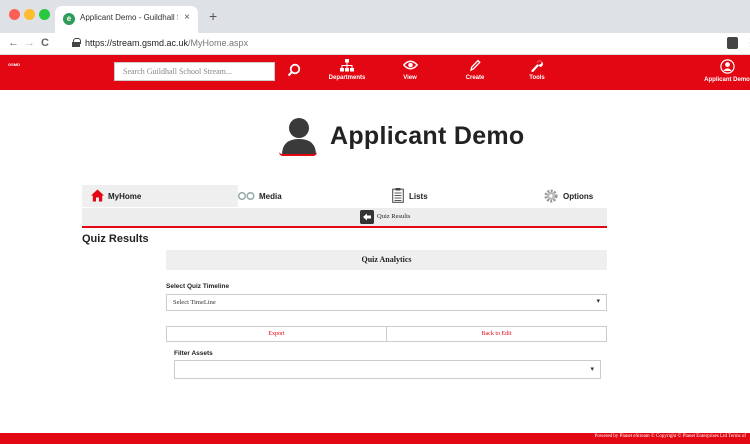  Describe the element at coordinates (129, 17) in the screenshot. I see `browser-tab-title: Applicant Demo - Guildhall Sc` at that location.